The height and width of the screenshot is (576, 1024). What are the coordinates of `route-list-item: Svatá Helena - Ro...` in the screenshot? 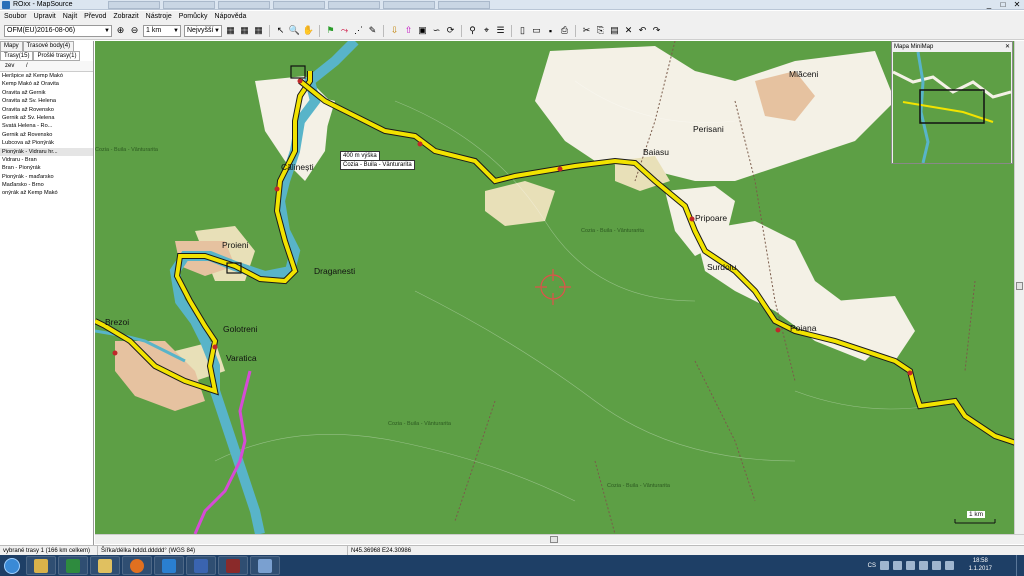 It's located at (46, 126).